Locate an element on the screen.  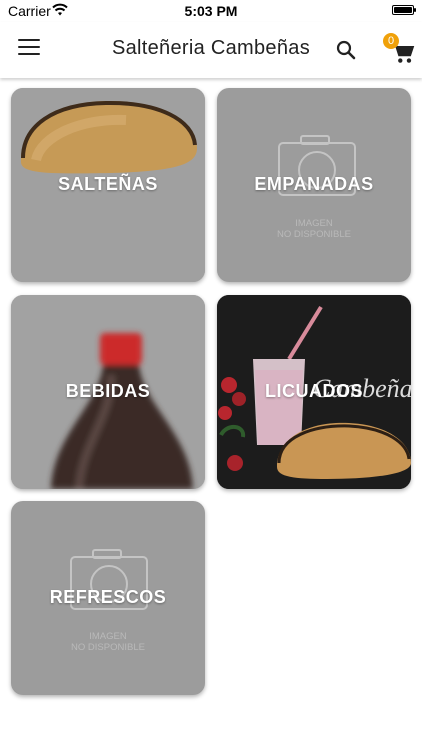
cart-count-badge: 0 is located at coordinates (391, 41).